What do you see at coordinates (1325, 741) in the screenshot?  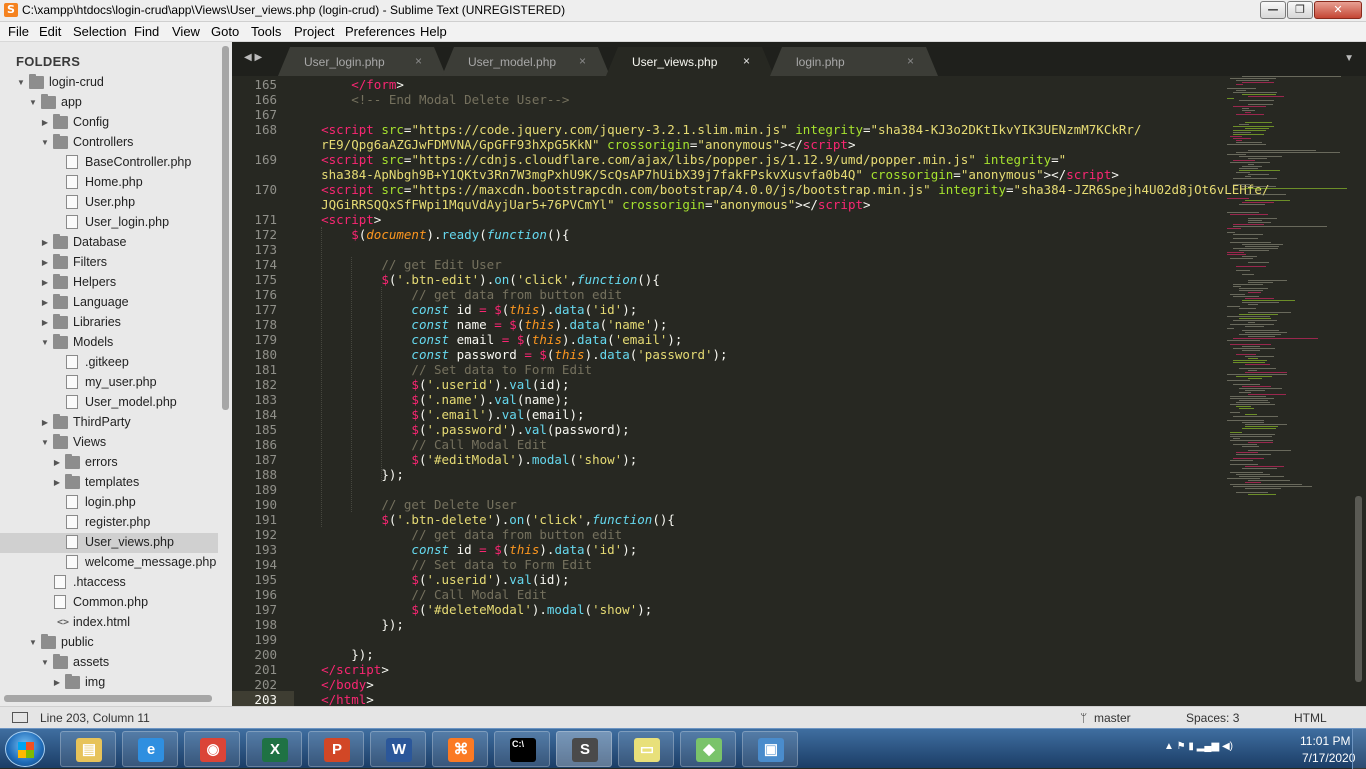 I see `clock-time: 11:01 PM` at bounding box center [1325, 741].